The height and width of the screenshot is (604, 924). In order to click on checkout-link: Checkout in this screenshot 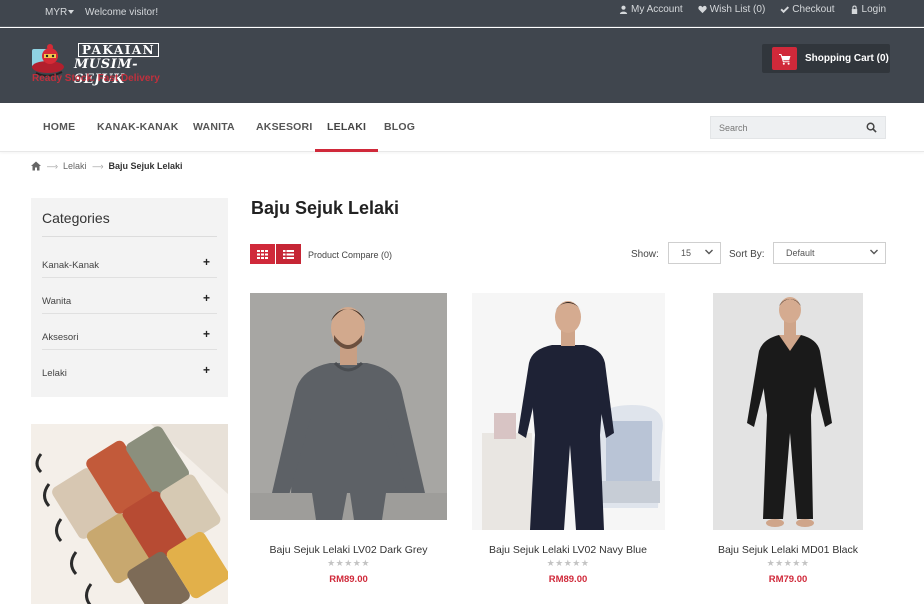, I will do `click(807, 9)`.